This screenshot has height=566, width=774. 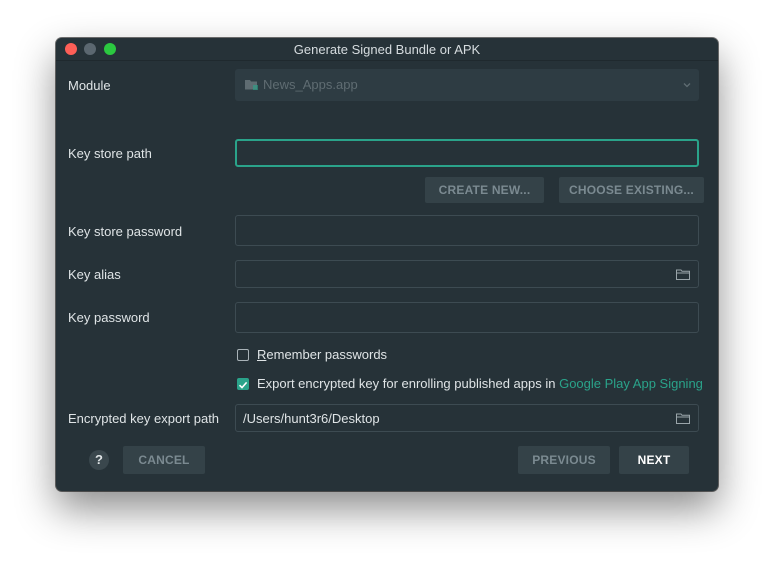 I want to click on previous-button: PREVIOUS, so click(x=564, y=460).